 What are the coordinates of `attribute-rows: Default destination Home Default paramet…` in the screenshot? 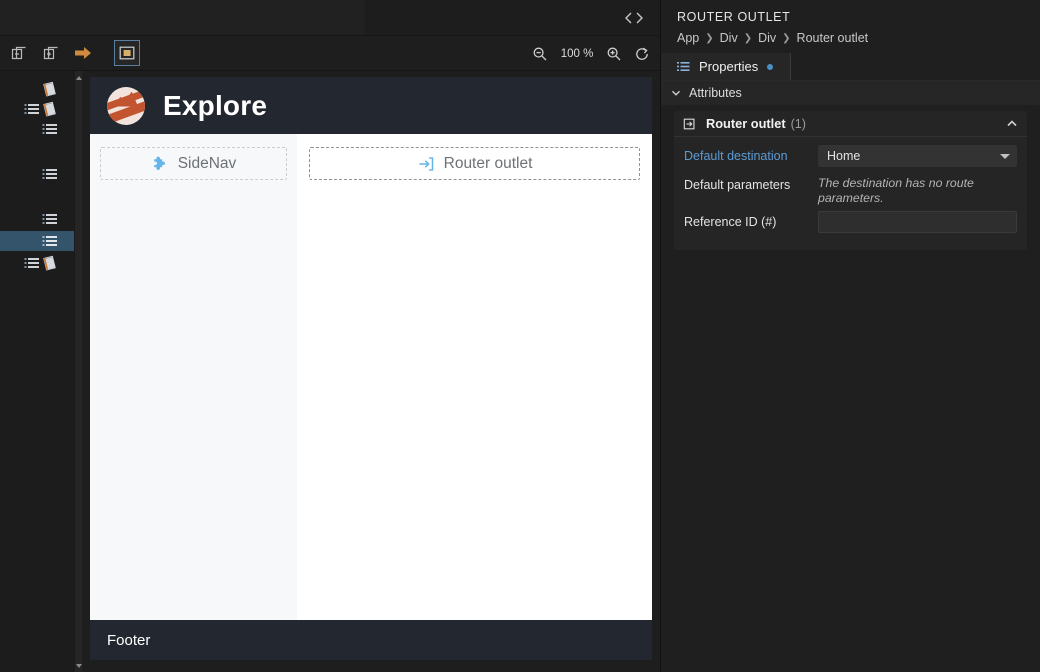 It's located at (850, 193).